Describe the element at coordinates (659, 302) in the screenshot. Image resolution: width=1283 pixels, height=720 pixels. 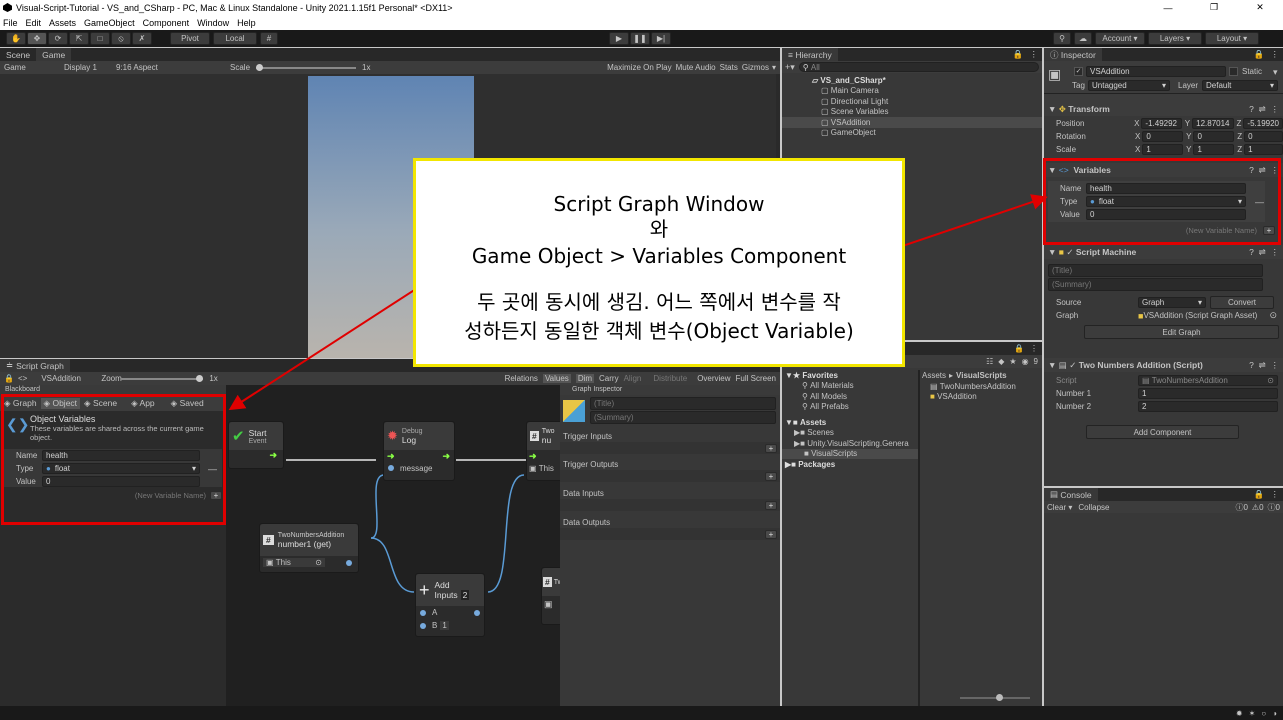
I see `annotation-line-4: 두 곳에 동시에 생김. 어느 쪽에서 변수를 작` at that location.